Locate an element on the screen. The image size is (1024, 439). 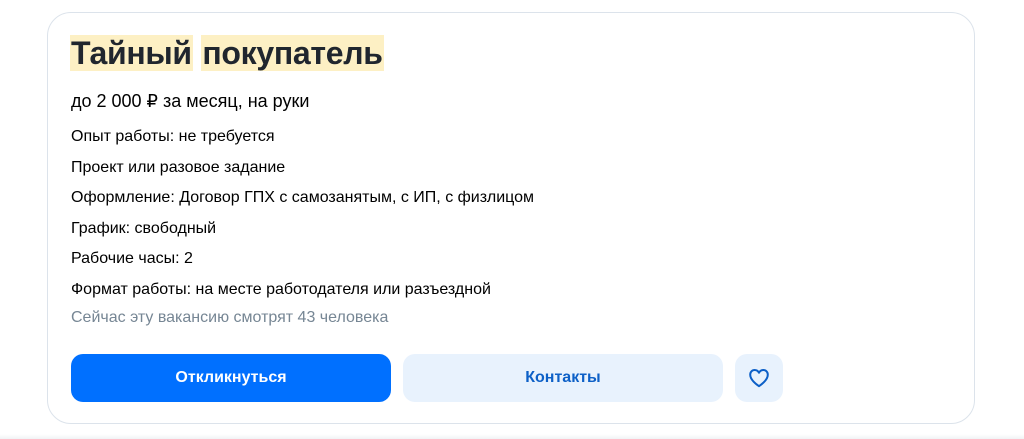
title-word-highlight: Тайный is located at coordinates (131, 53).